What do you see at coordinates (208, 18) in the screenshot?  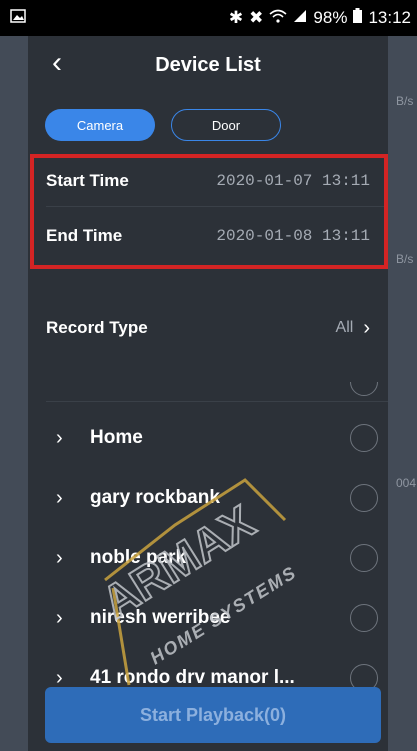 I see `status-bar: ✱ ✖ 98% 13:12` at bounding box center [208, 18].